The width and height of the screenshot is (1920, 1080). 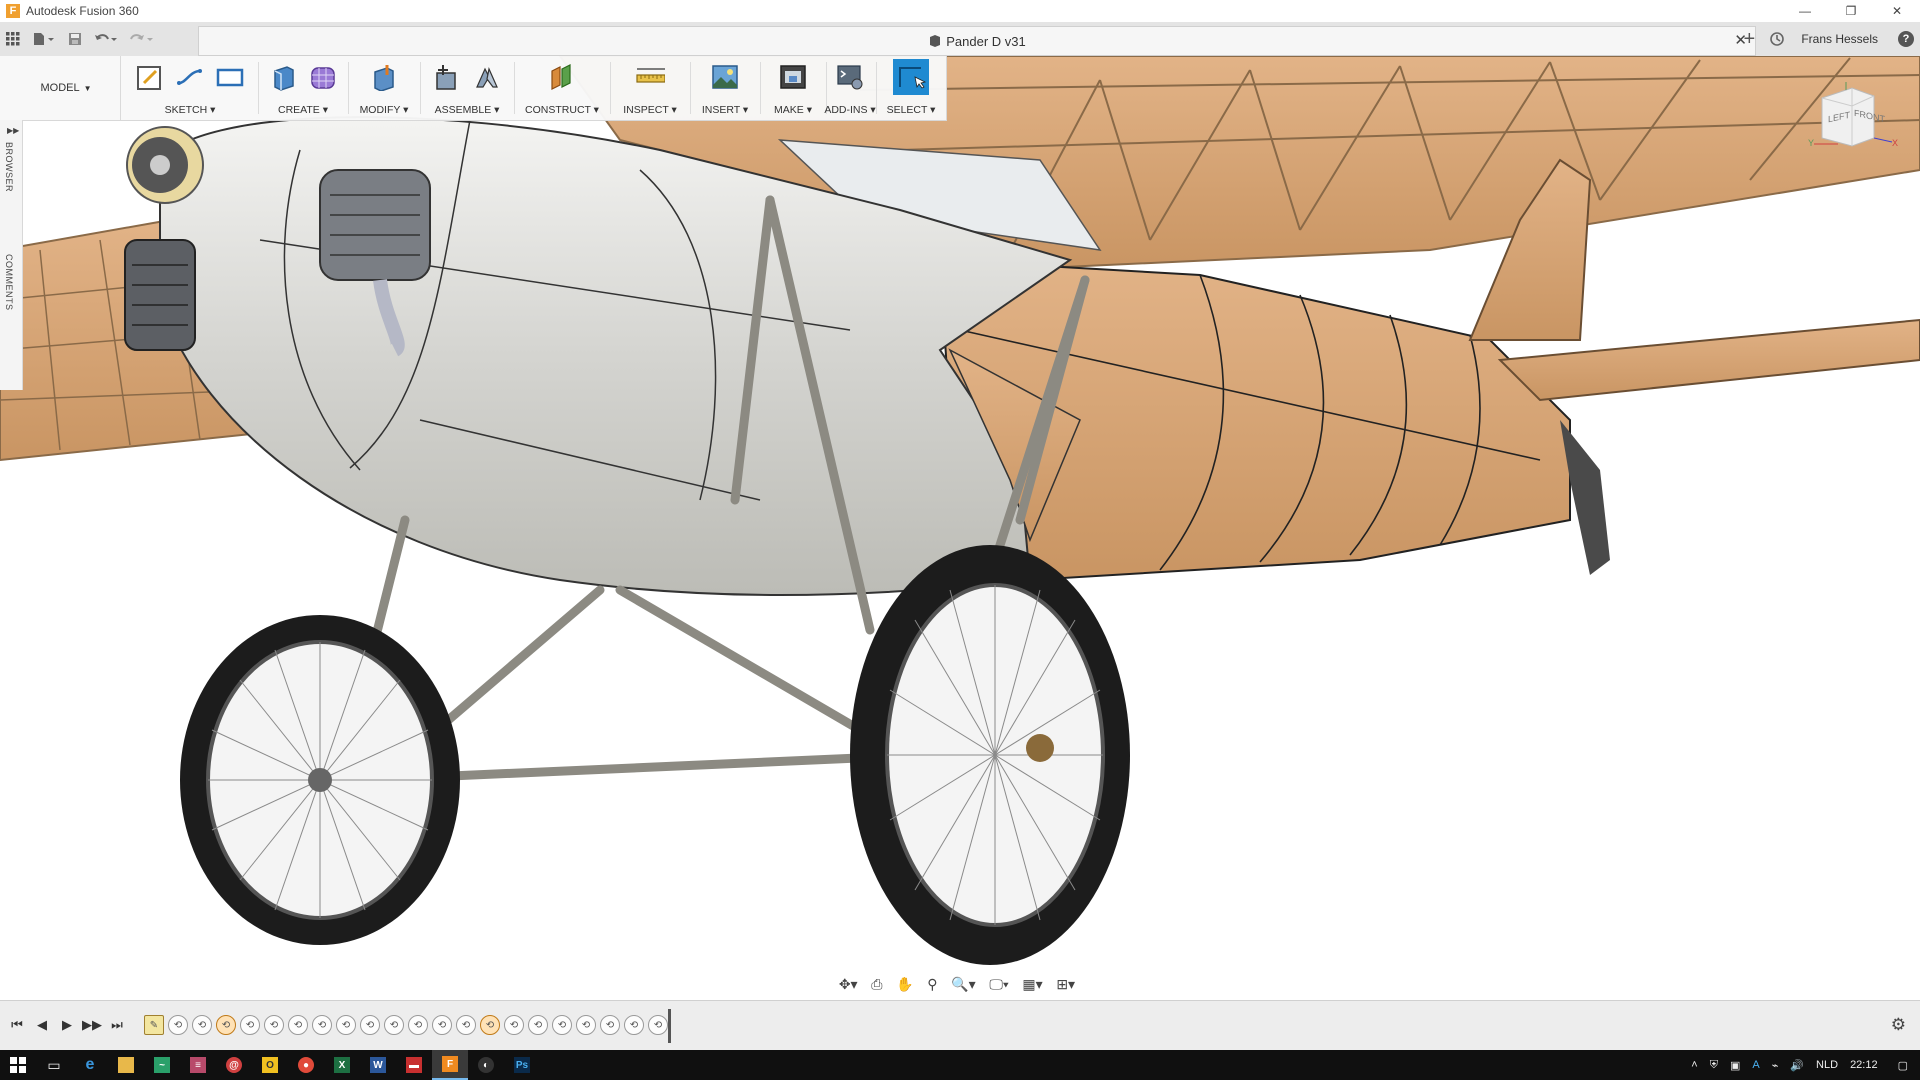 What do you see at coordinates (18, 1065) in the screenshot?
I see `windows-start-icon` at bounding box center [18, 1065].